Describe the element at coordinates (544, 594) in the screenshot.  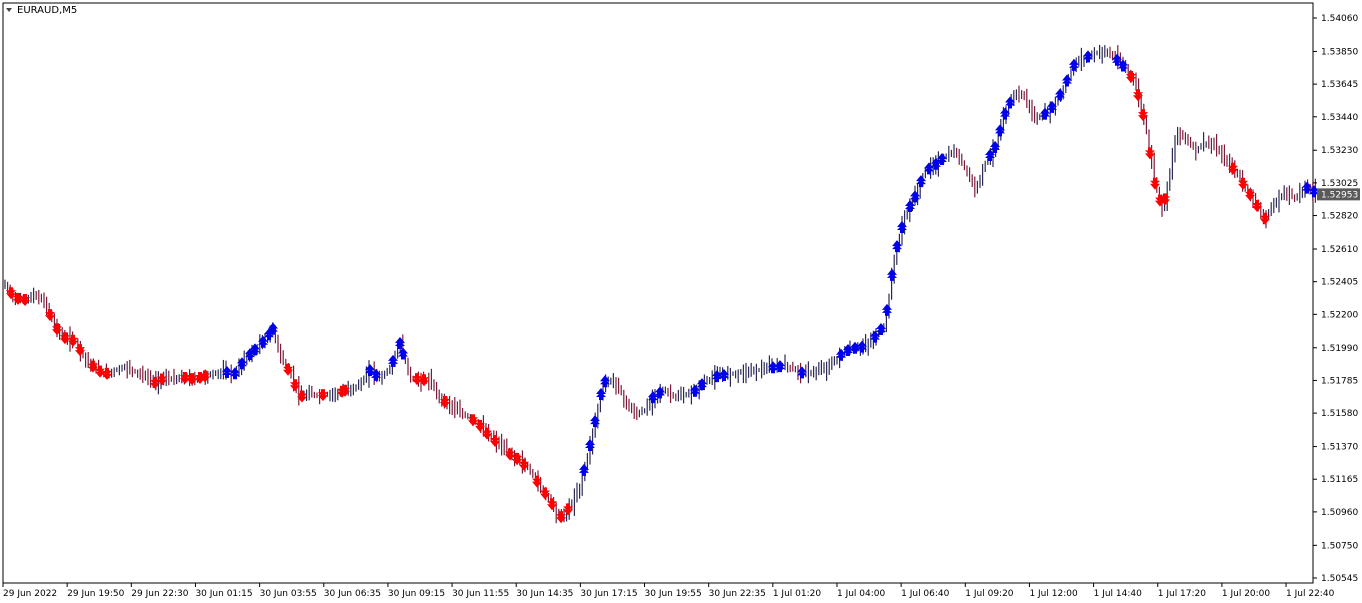
I see `x-tick-label: 30 Jun 14:35` at that location.